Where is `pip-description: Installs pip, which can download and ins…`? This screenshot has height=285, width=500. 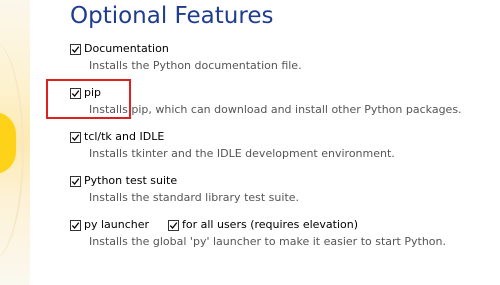 pip-description: Installs pip, which can download and ins… is located at coordinates (275, 109).